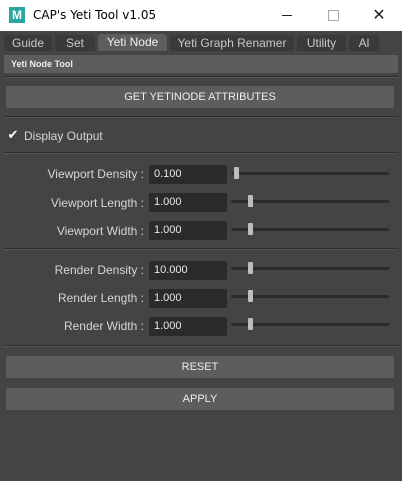  I want to click on render-width-field, so click(188, 326).